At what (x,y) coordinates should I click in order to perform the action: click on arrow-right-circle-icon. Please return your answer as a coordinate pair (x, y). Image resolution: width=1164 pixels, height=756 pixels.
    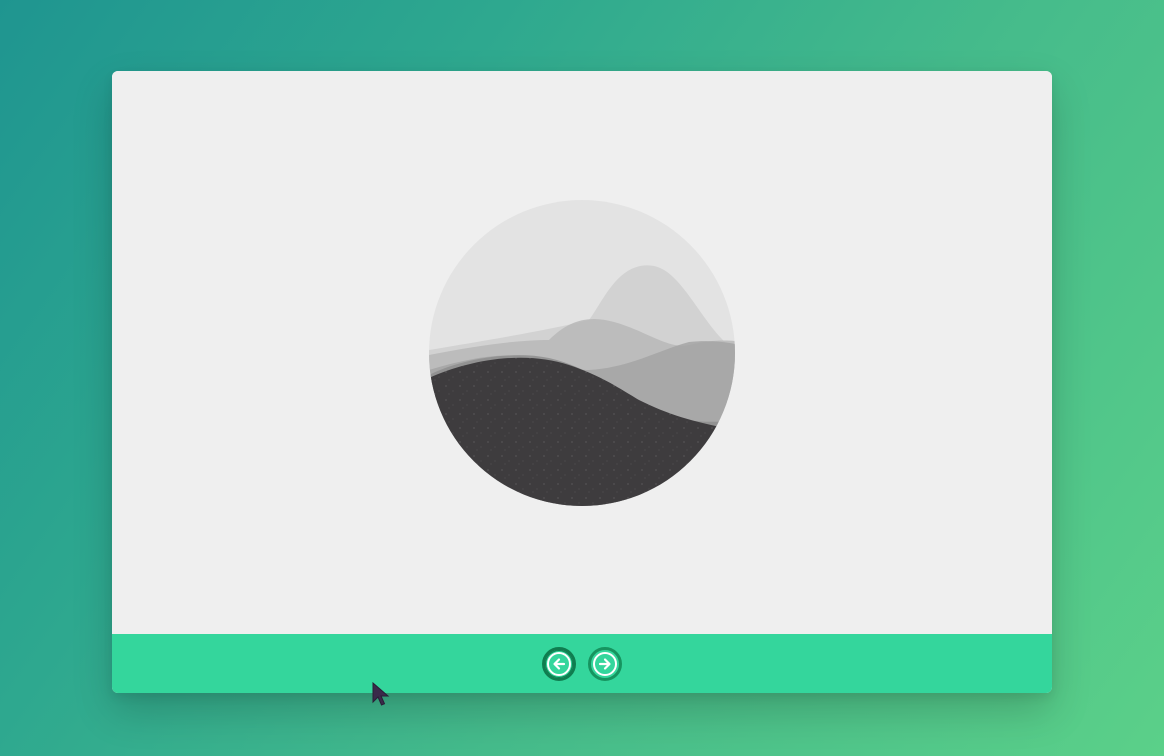
    Looking at the image, I should click on (605, 663).